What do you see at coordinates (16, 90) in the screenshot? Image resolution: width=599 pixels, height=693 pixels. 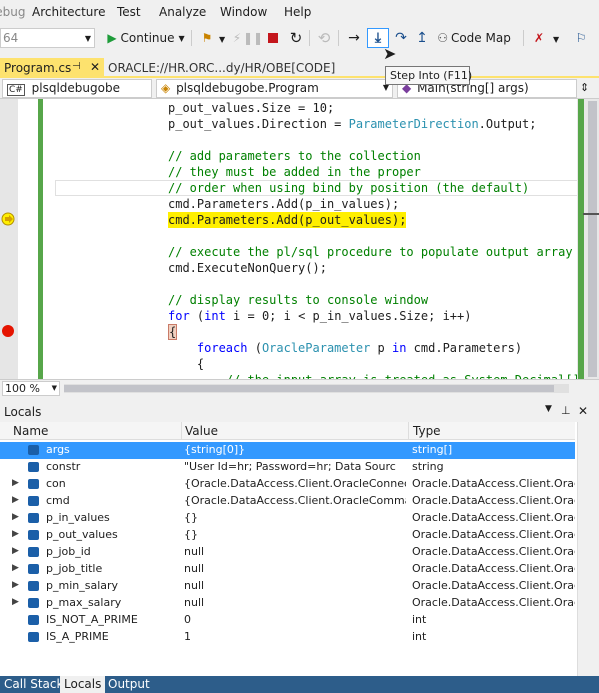 I see `csharp-icon: C#` at bounding box center [16, 90].